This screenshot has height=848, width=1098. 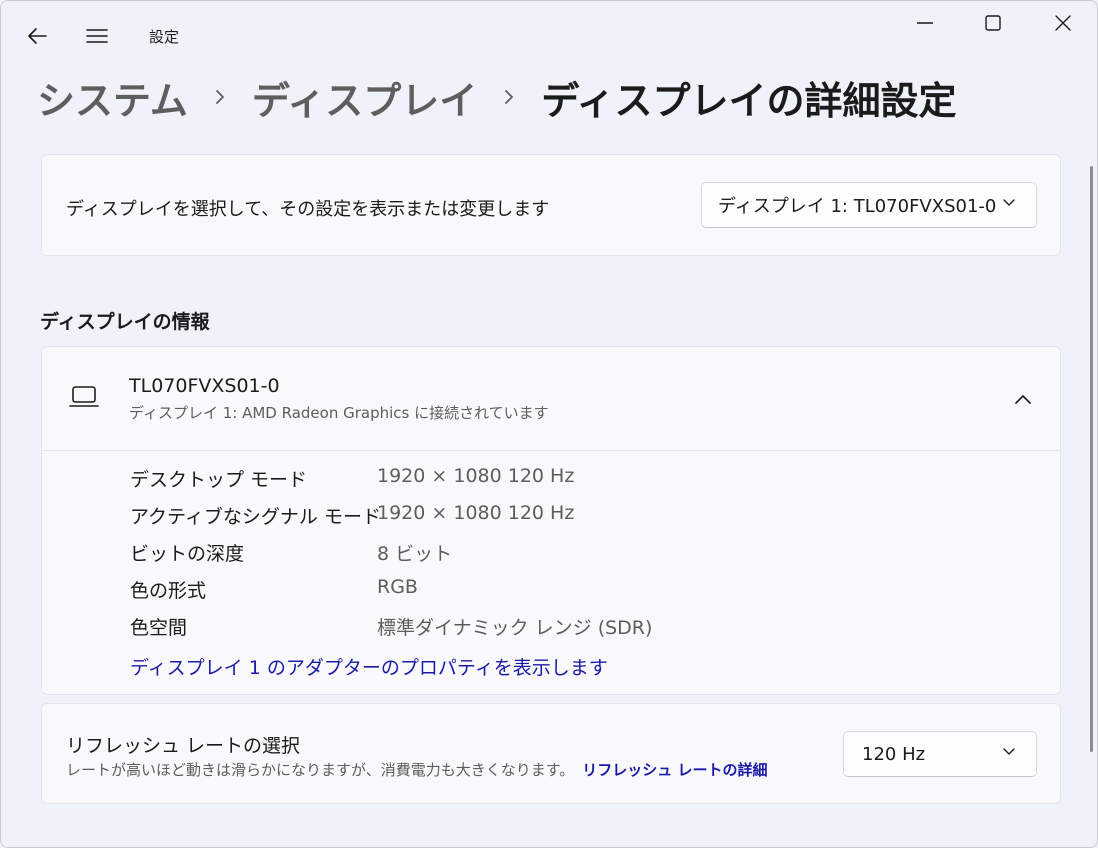 I want to click on minimize-button, so click(x=925, y=23).